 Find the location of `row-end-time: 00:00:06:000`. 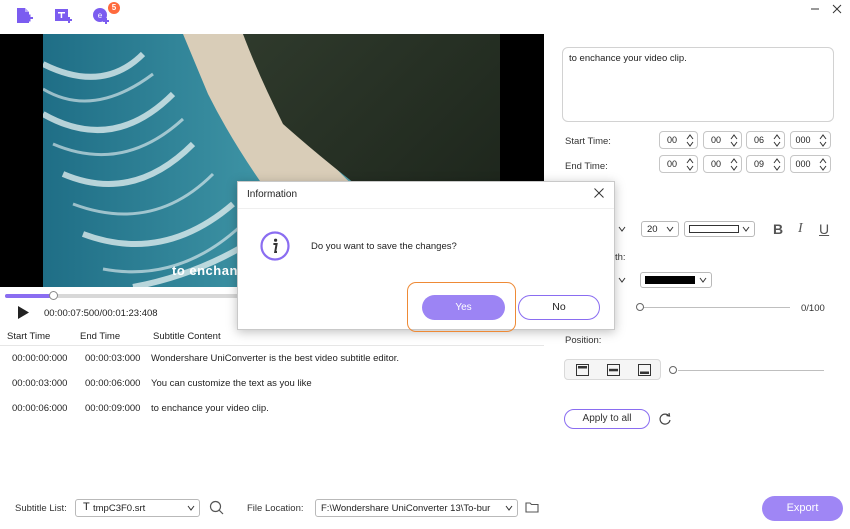

row-end-time: 00:00:06:000 is located at coordinates (113, 383).